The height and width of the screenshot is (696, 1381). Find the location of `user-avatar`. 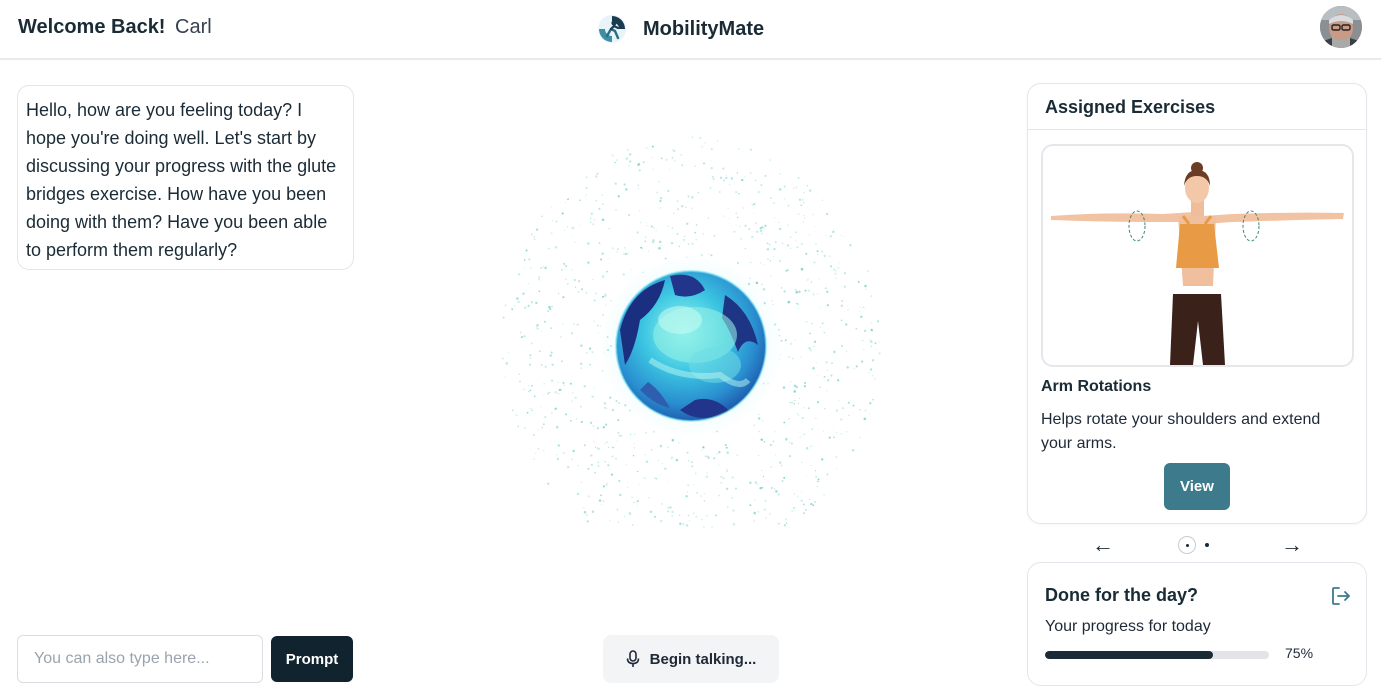

user-avatar is located at coordinates (1341, 27).